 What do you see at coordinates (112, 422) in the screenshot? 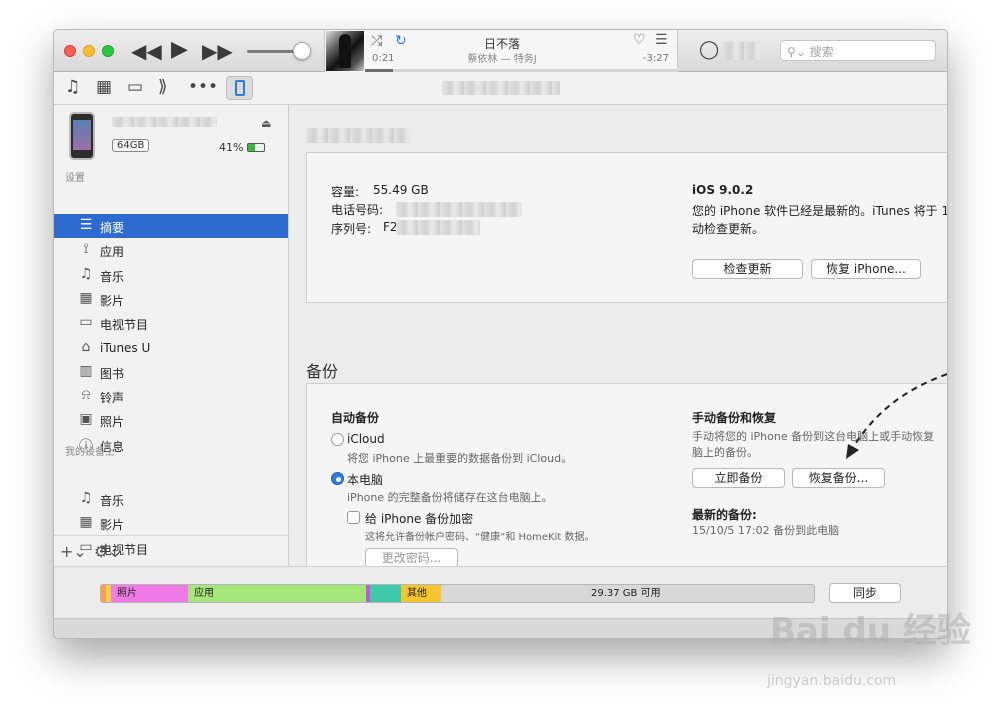
I see `settings-item-label: 照片` at bounding box center [112, 422].